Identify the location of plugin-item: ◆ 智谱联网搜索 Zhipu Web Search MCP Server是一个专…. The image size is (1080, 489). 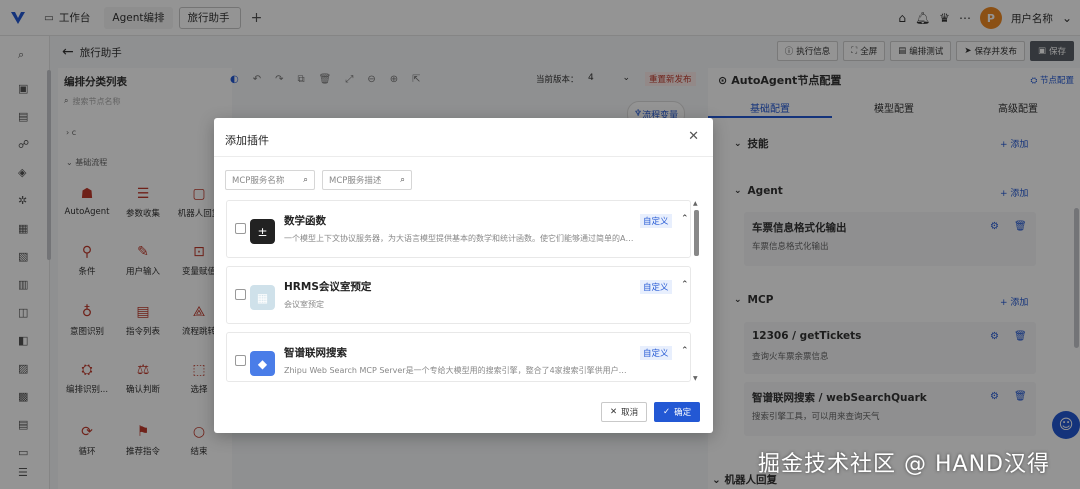
(458, 357).